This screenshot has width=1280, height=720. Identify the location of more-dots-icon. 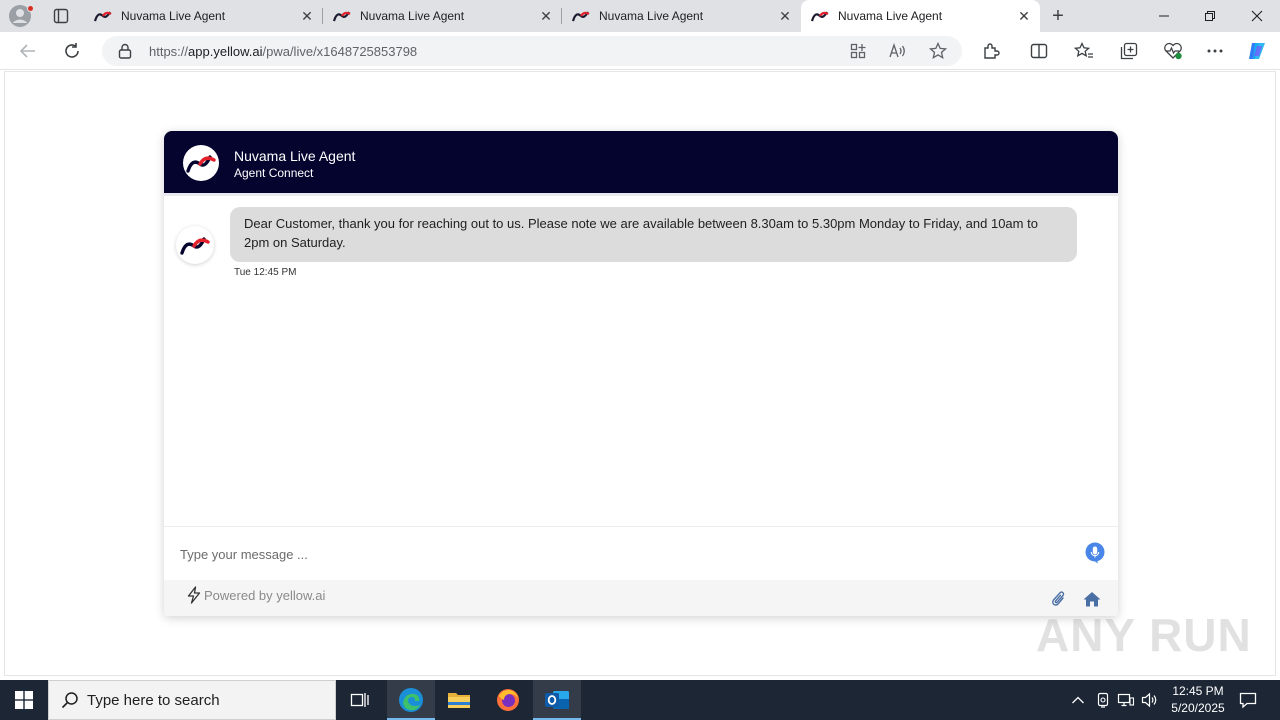
(1215, 51).